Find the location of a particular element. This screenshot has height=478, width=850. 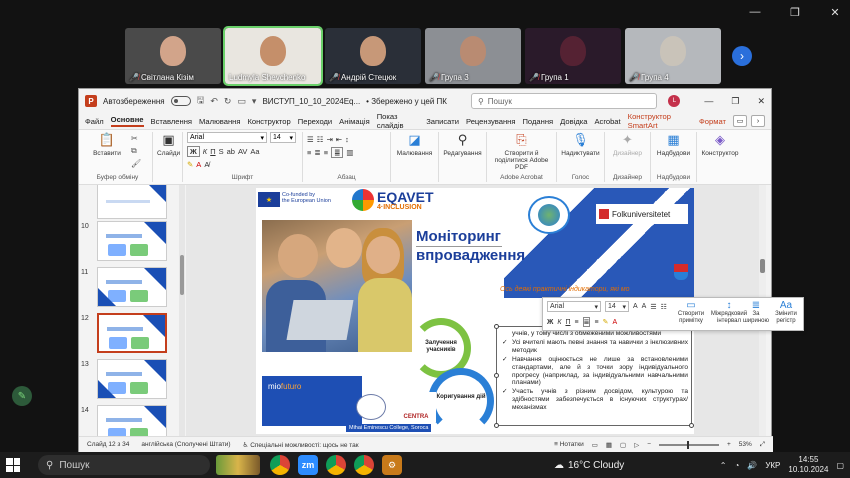

bullets-icon: ☰ is located at coordinates (653, 307).